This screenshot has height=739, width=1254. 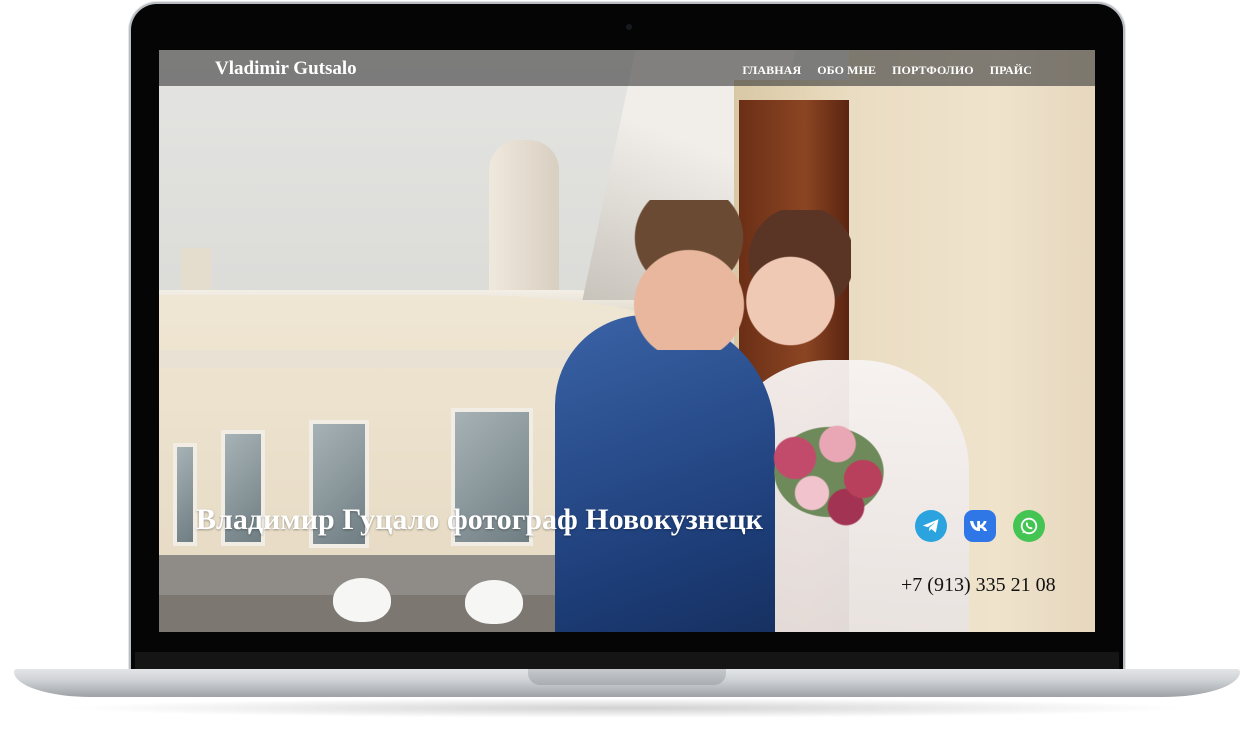 I want to click on laptop-shadow, so click(x=627, y=708).